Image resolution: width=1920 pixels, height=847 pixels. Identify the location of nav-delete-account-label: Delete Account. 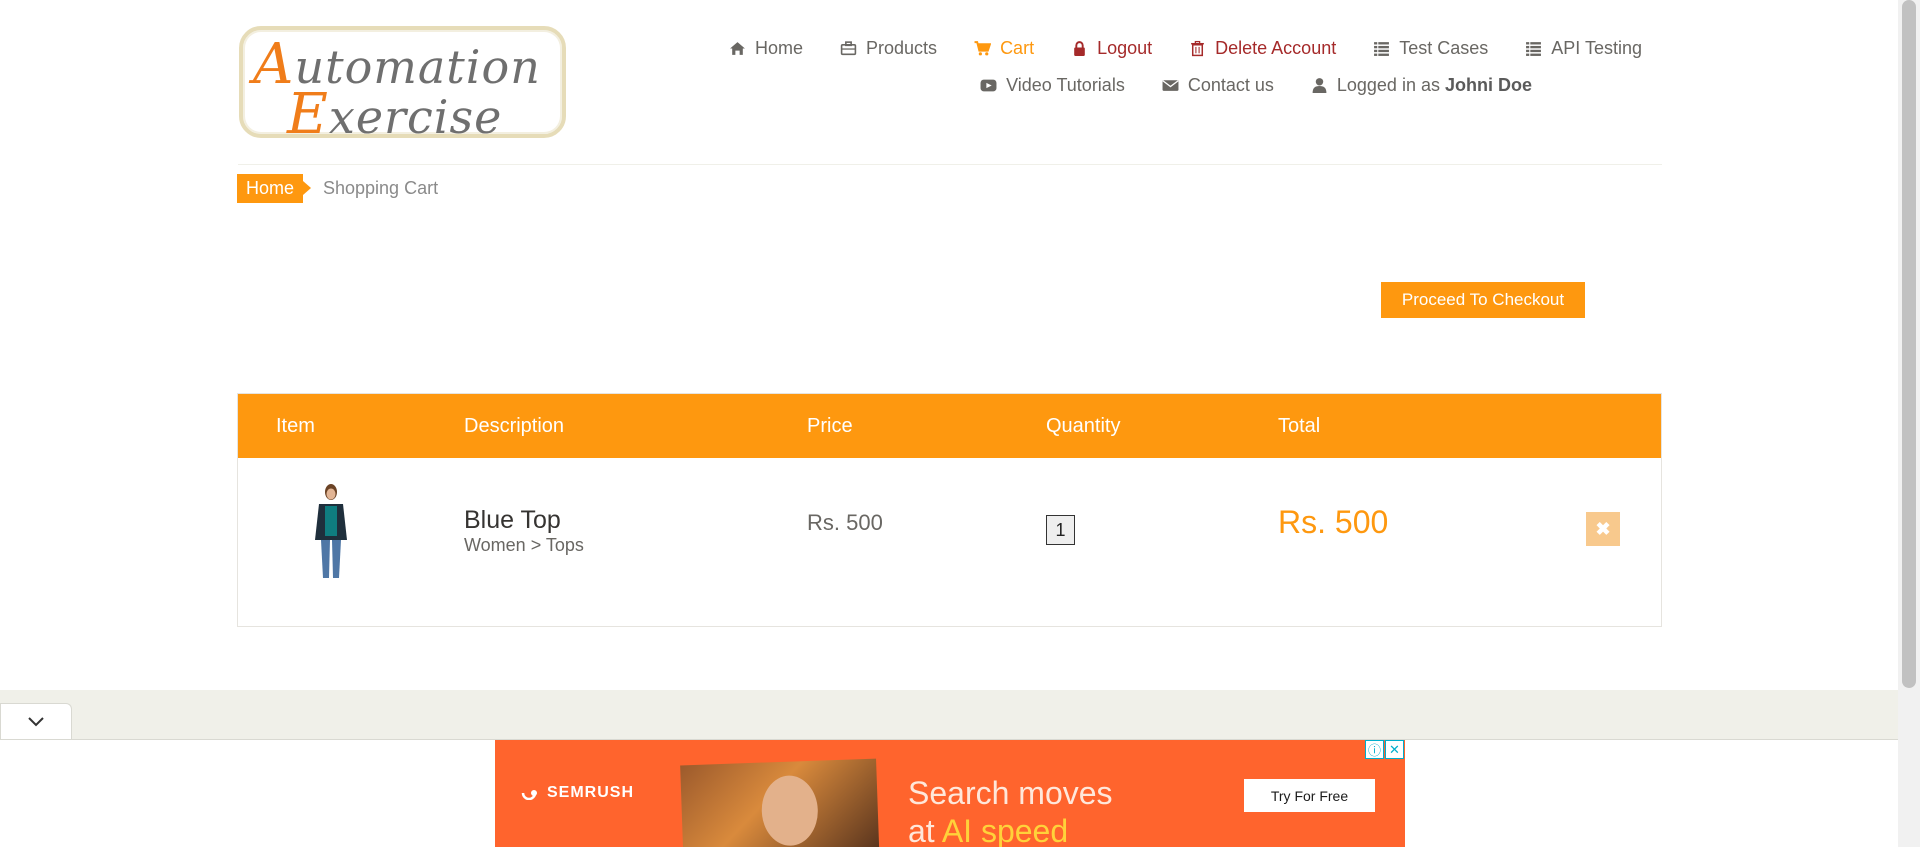
(1276, 48).